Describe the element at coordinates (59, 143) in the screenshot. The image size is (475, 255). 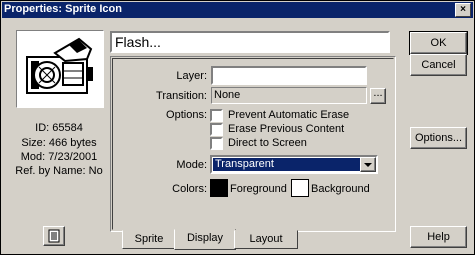
I see `sprite-size: Size: 466 bytes` at that location.